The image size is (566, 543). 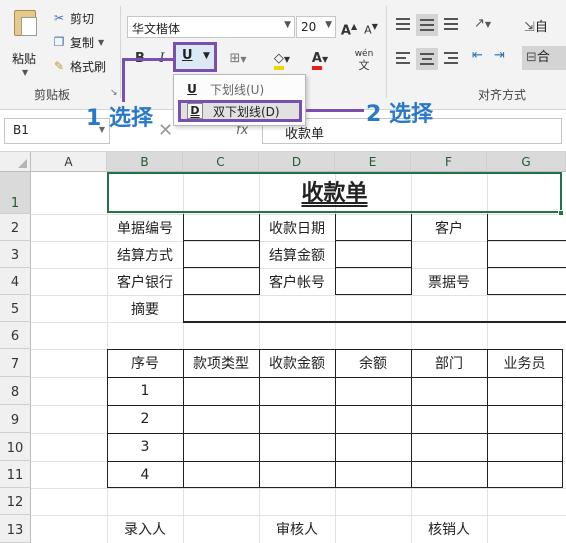 What do you see at coordinates (145, 474) in the screenshot?
I see `table-row-number: 4` at bounding box center [145, 474].